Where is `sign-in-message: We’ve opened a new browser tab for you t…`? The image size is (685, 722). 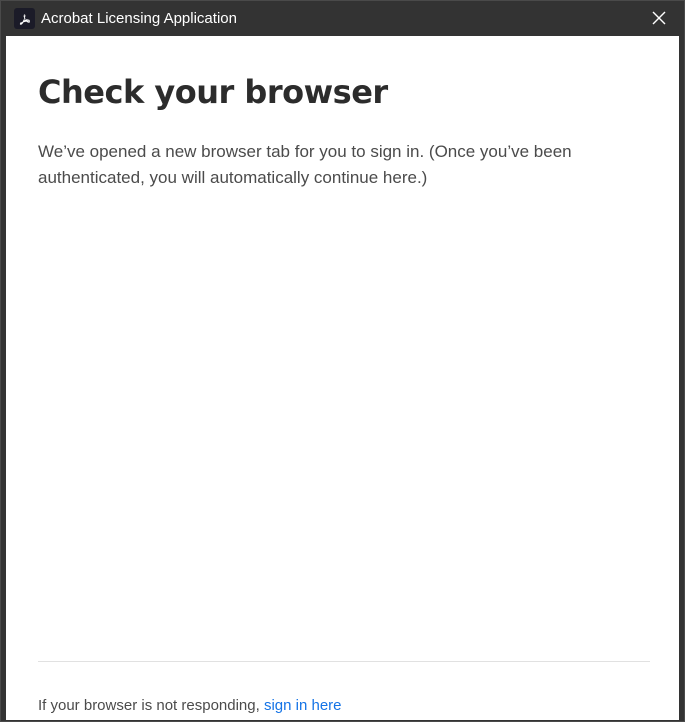
sign-in-message: We’ve opened a new browser tab for you t… is located at coordinates (305, 164).